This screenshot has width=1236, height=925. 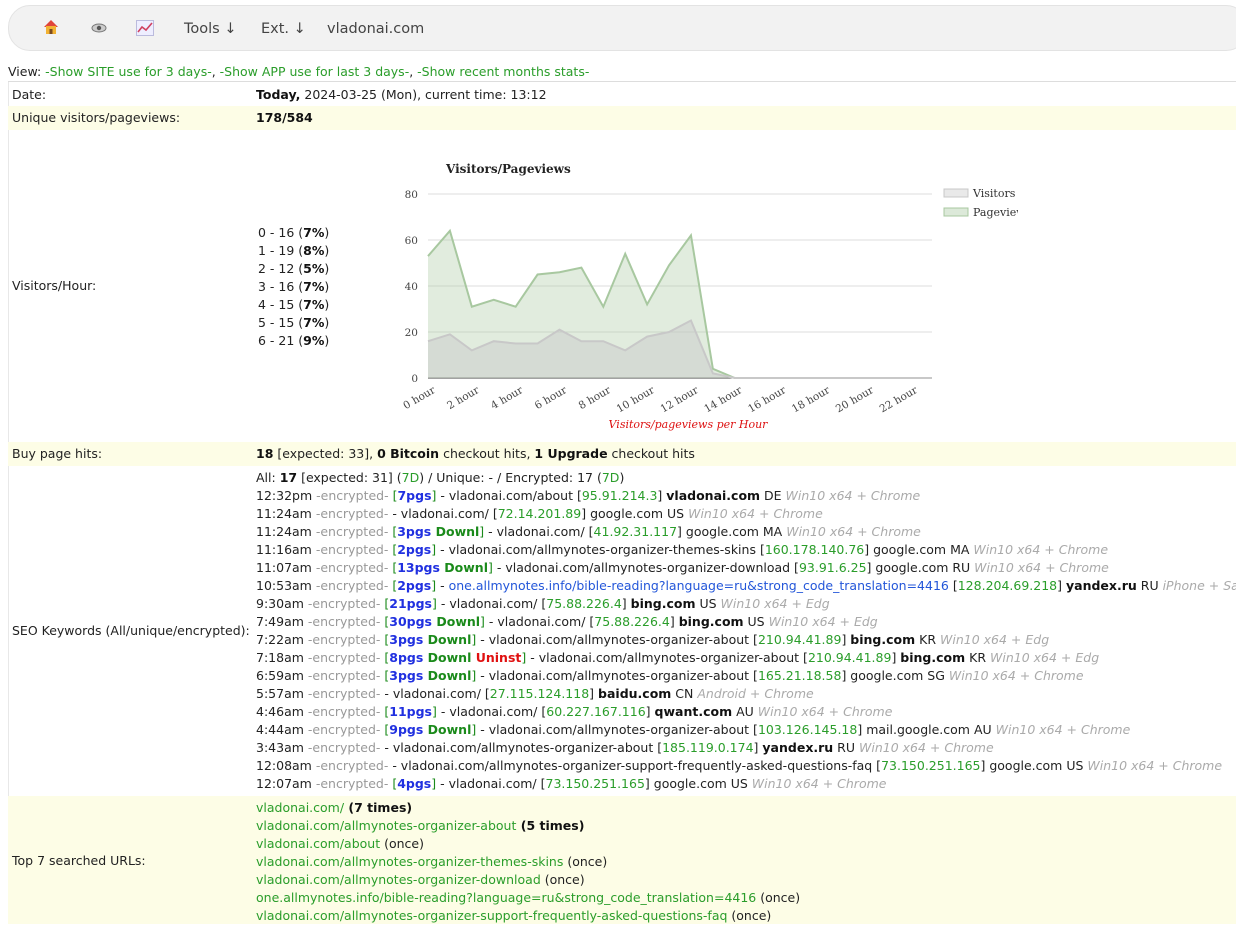 What do you see at coordinates (293, 269) in the screenshot?
I see `hour-item: 2 - 12 (5%)` at bounding box center [293, 269].